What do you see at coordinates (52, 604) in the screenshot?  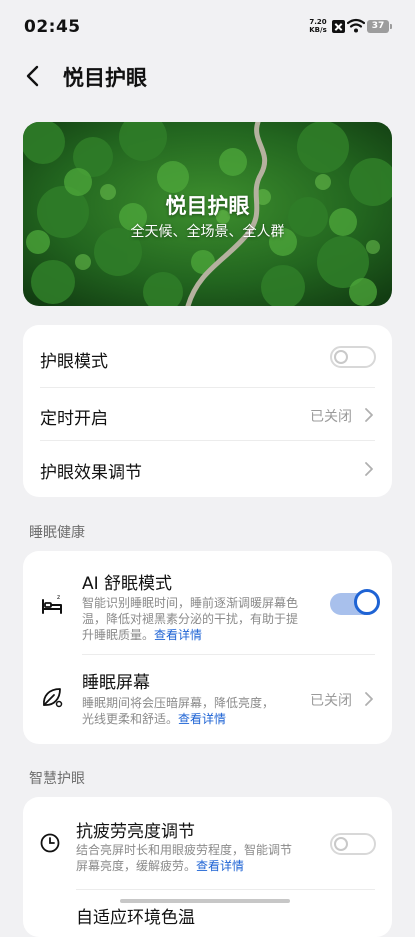 I see `bed-icon: z` at bounding box center [52, 604].